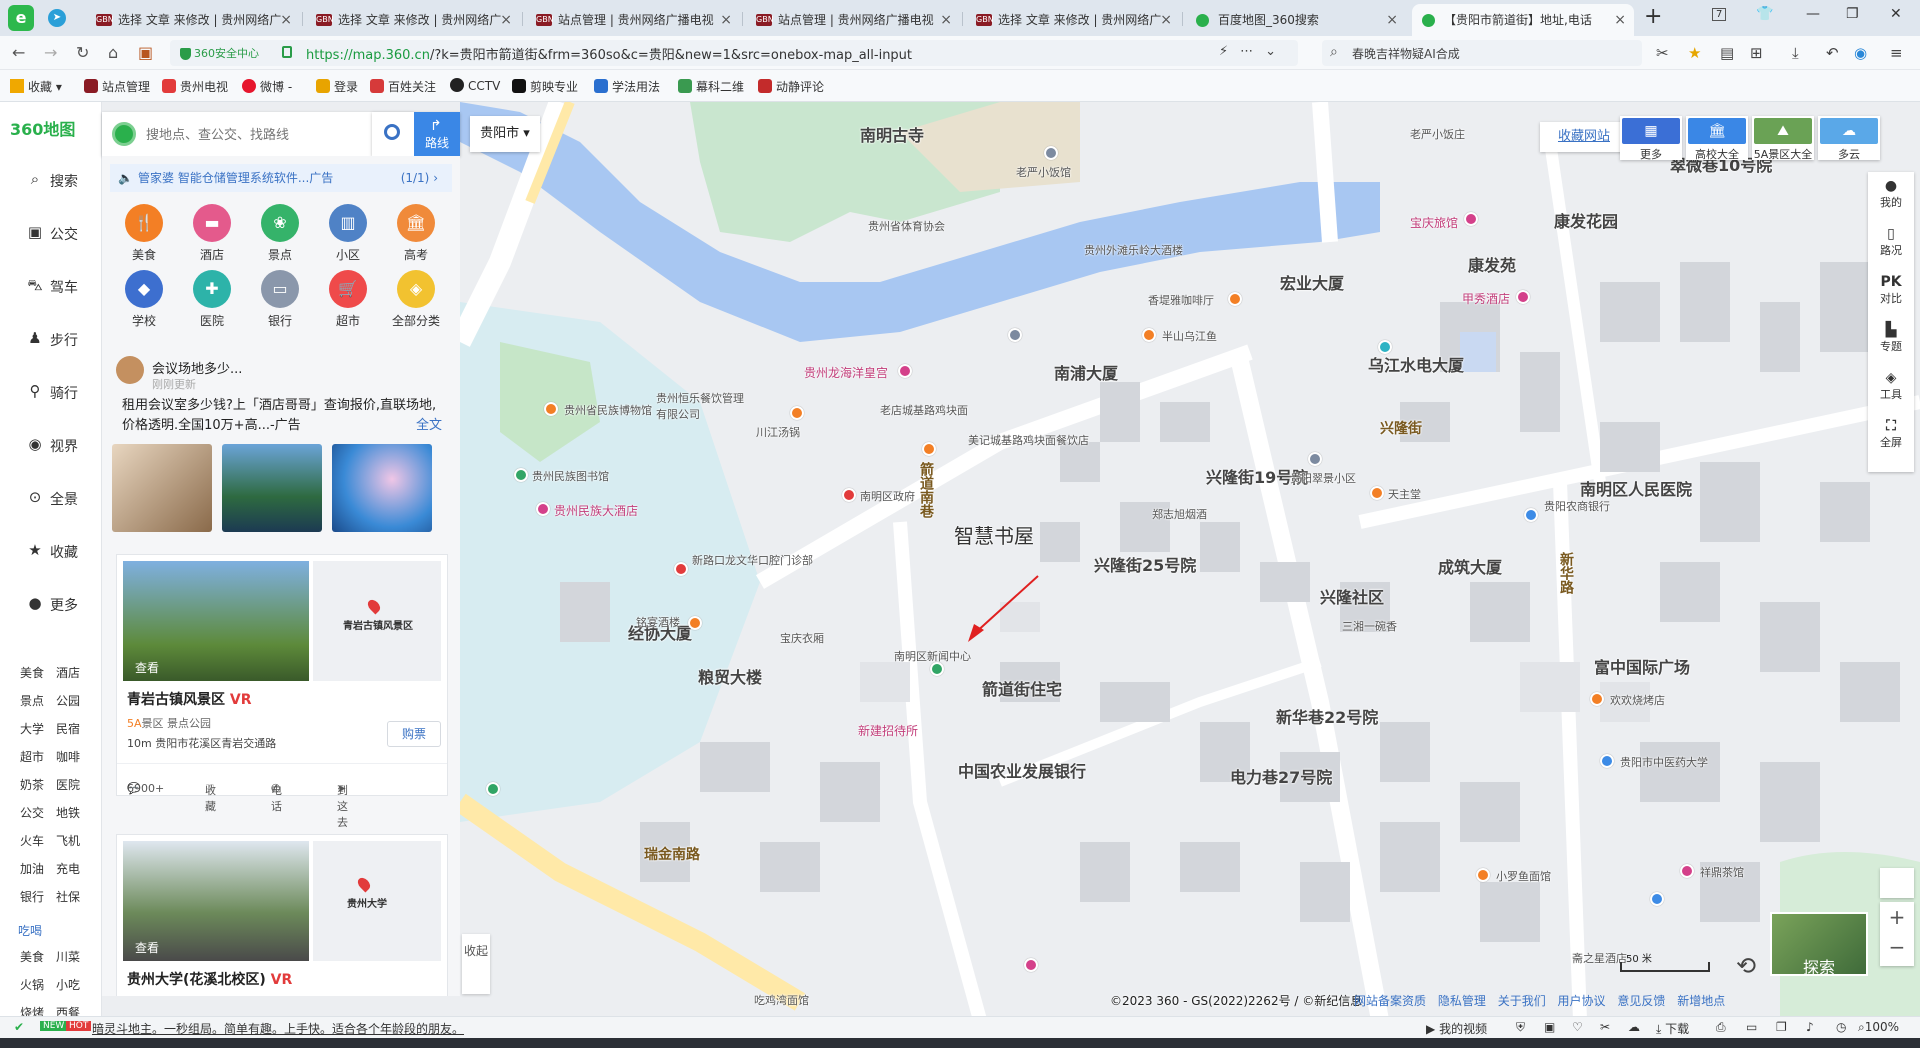 Image resolution: width=1920 pixels, height=1048 pixels. I want to click on brand-logo: 360地图, so click(42, 128).